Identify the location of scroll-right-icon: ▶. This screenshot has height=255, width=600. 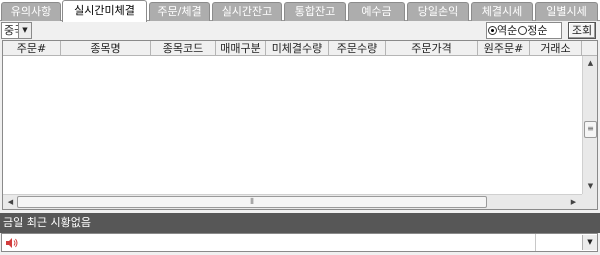
(573, 202).